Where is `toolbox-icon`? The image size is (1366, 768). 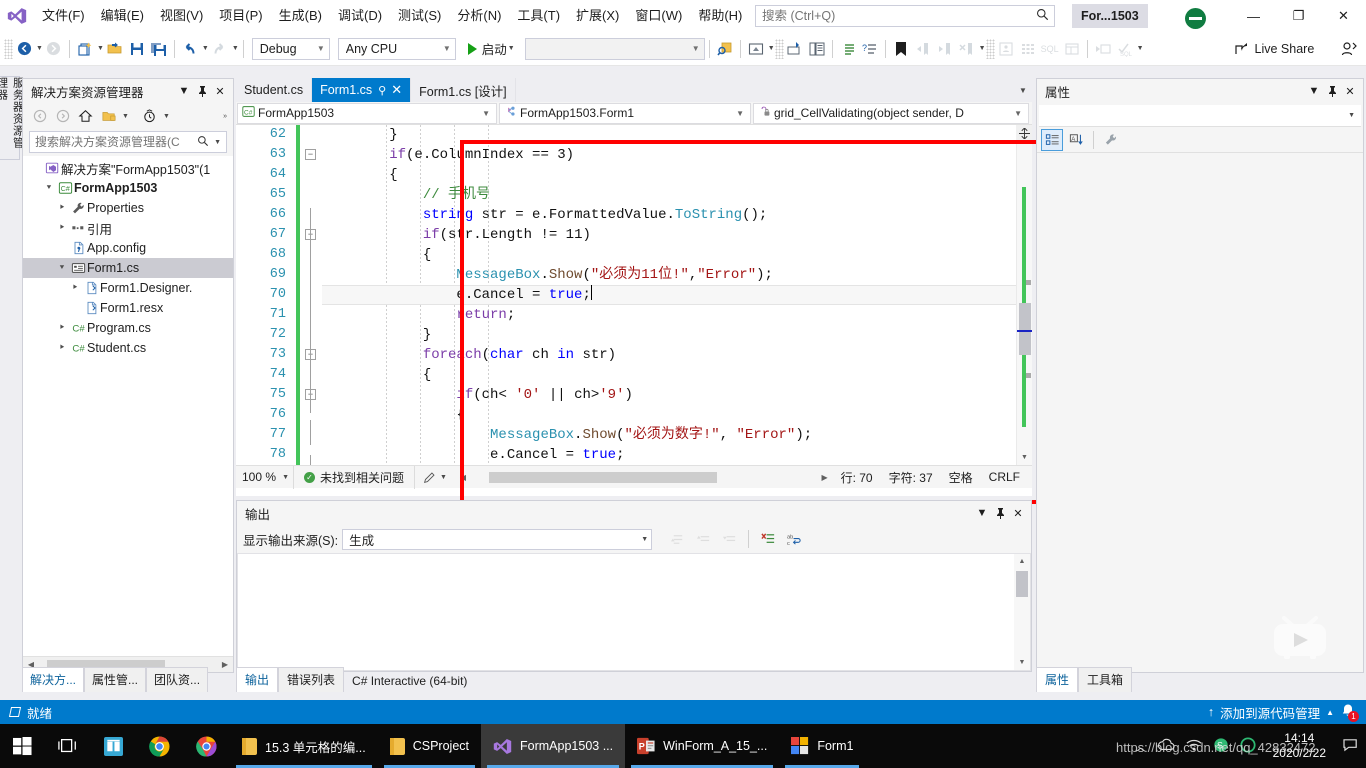
toolbox-icon is located at coordinates (817, 49).